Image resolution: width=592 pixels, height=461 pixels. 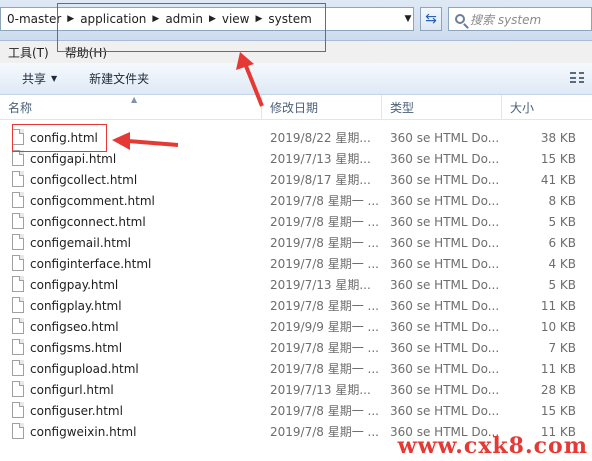 I want to click on refresh-button: ⇆, so click(x=431, y=19).